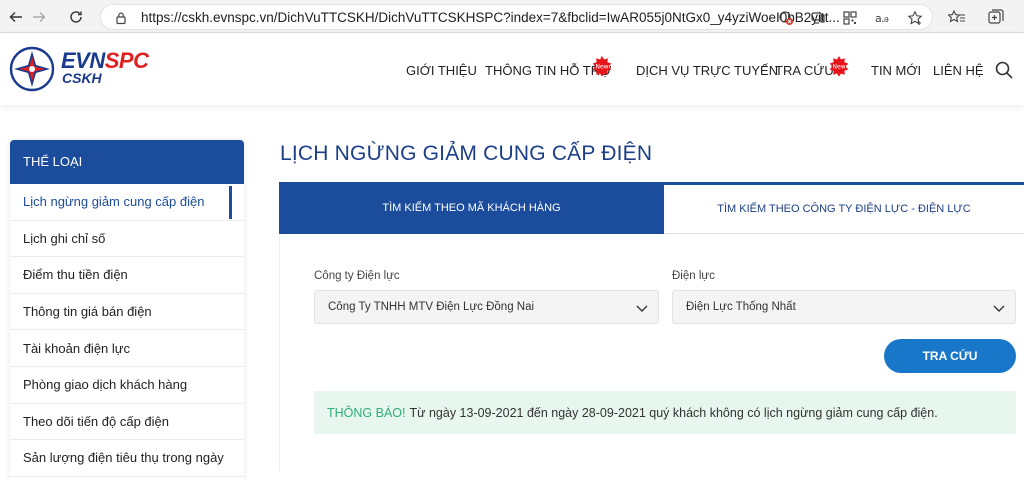  I want to click on branch-select: Điện Lực Thống Nhất, so click(844, 307).